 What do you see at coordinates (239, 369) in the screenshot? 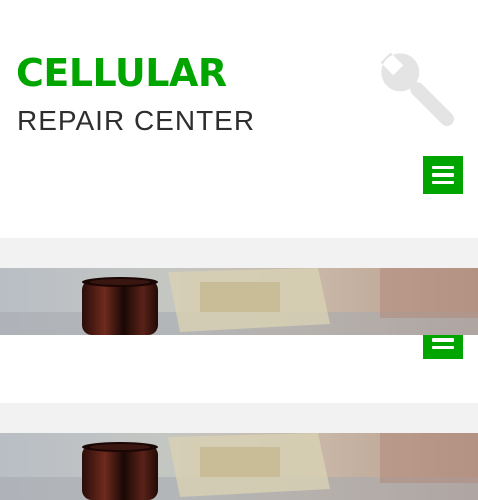
I see `content-strip` at bounding box center [239, 369].